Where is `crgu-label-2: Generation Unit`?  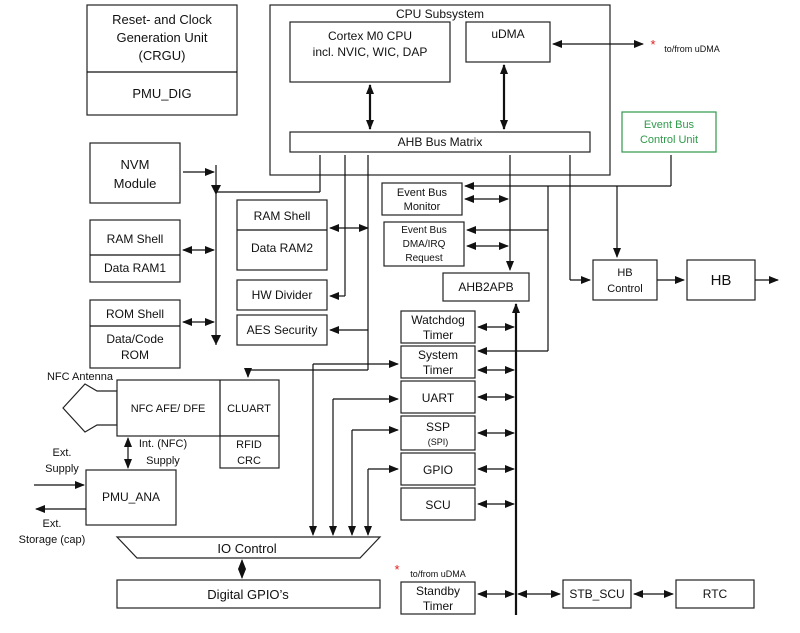
crgu-label-2: Generation Unit is located at coordinates (161, 37).